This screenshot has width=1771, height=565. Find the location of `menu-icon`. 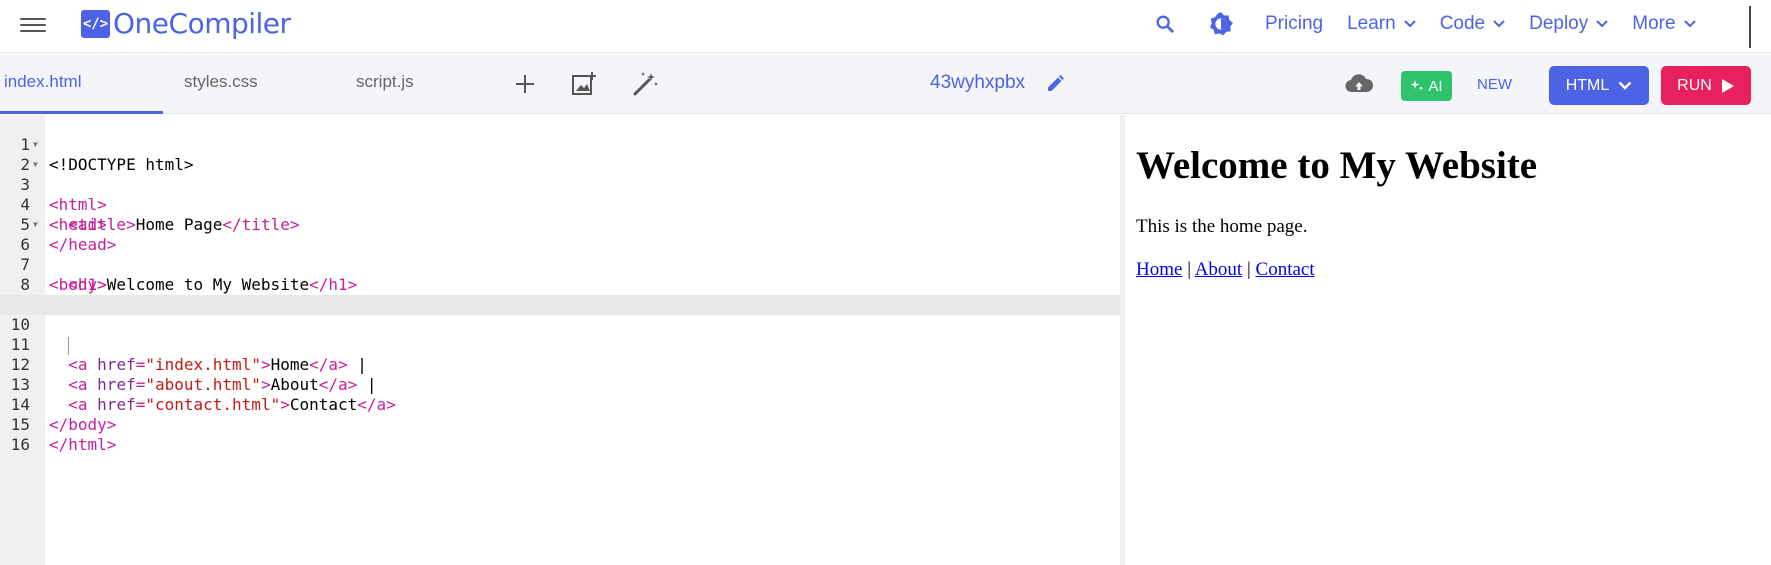

menu-icon is located at coordinates (33, 24).